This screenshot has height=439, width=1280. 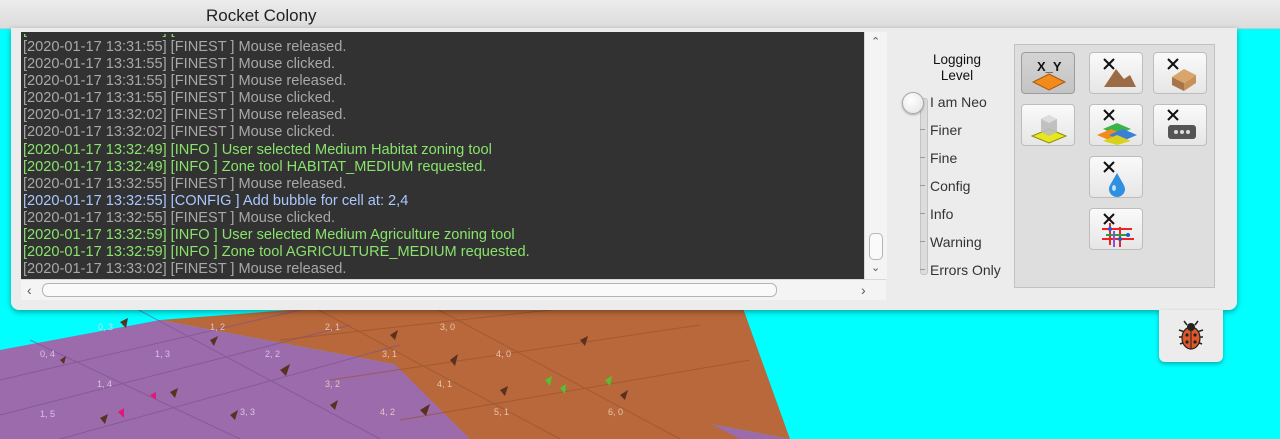 I want to click on svg-text: X_Y, so click(x=1049, y=66).